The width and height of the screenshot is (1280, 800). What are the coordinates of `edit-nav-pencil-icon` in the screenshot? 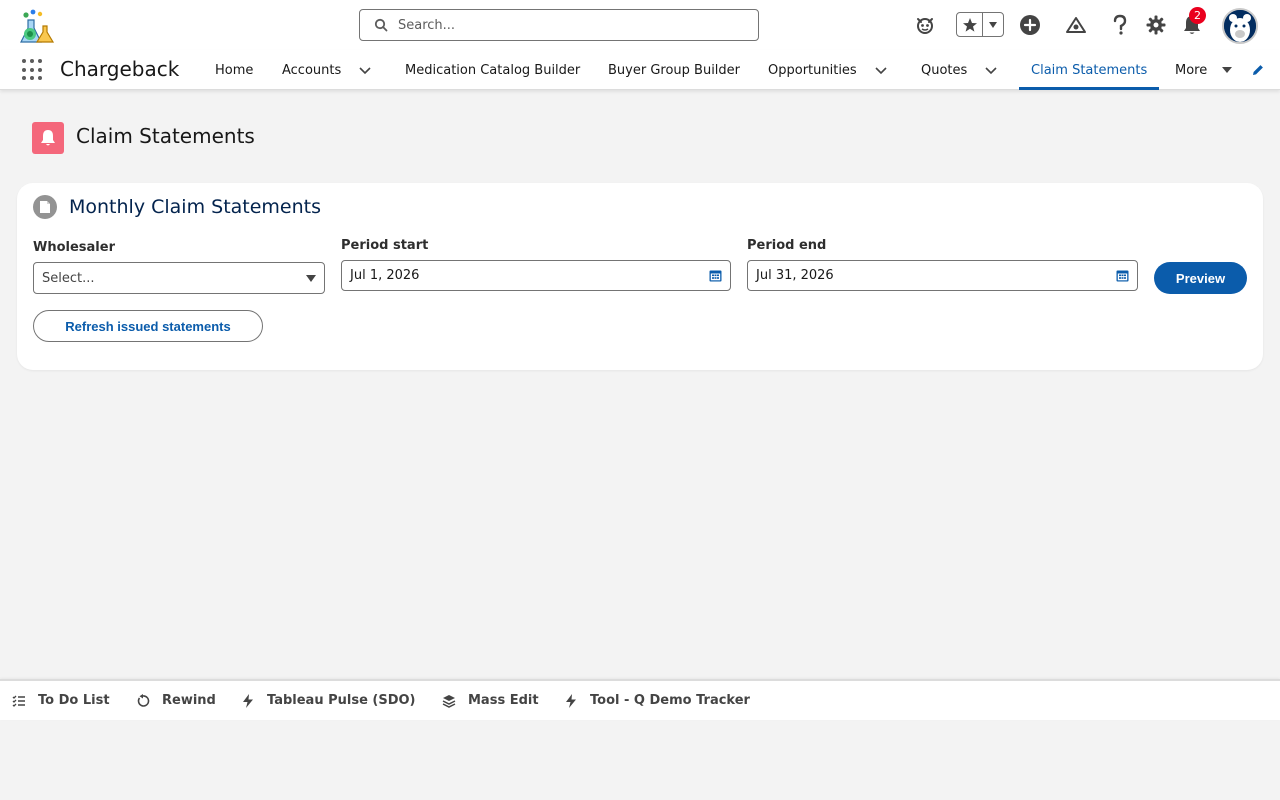 It's located at (1258, 70).